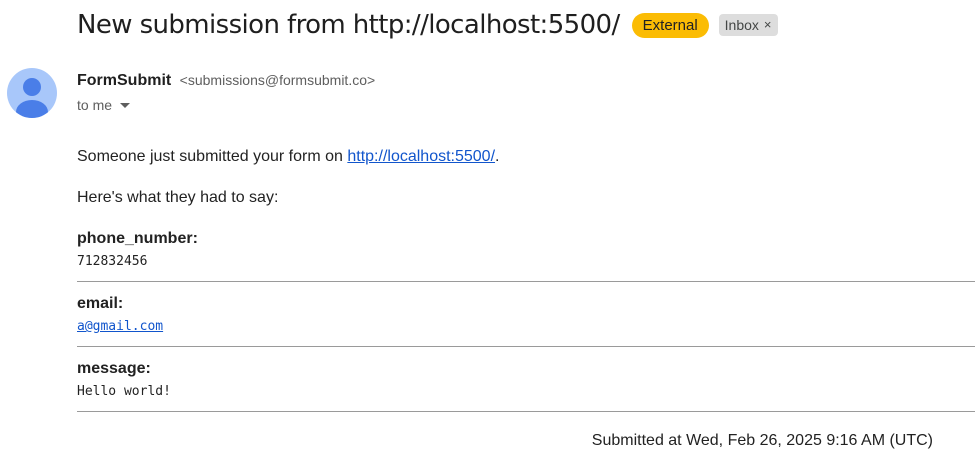 The width and height of the screenshot is (975, 468). I want to click on intro-prefix: Someone just submitted your form on, so click(212, 156).